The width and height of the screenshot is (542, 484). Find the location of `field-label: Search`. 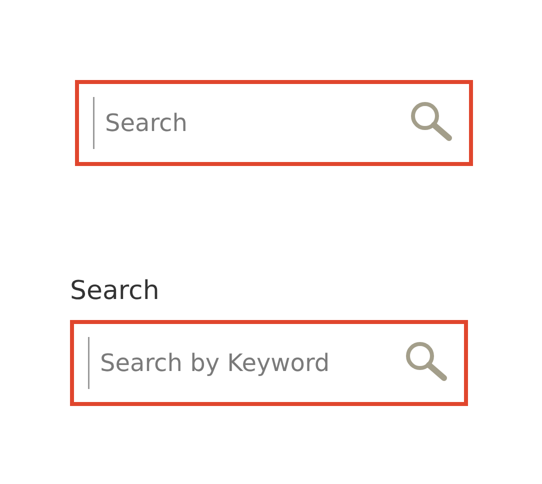

field-label: Search is located at coordinates (115, 291).